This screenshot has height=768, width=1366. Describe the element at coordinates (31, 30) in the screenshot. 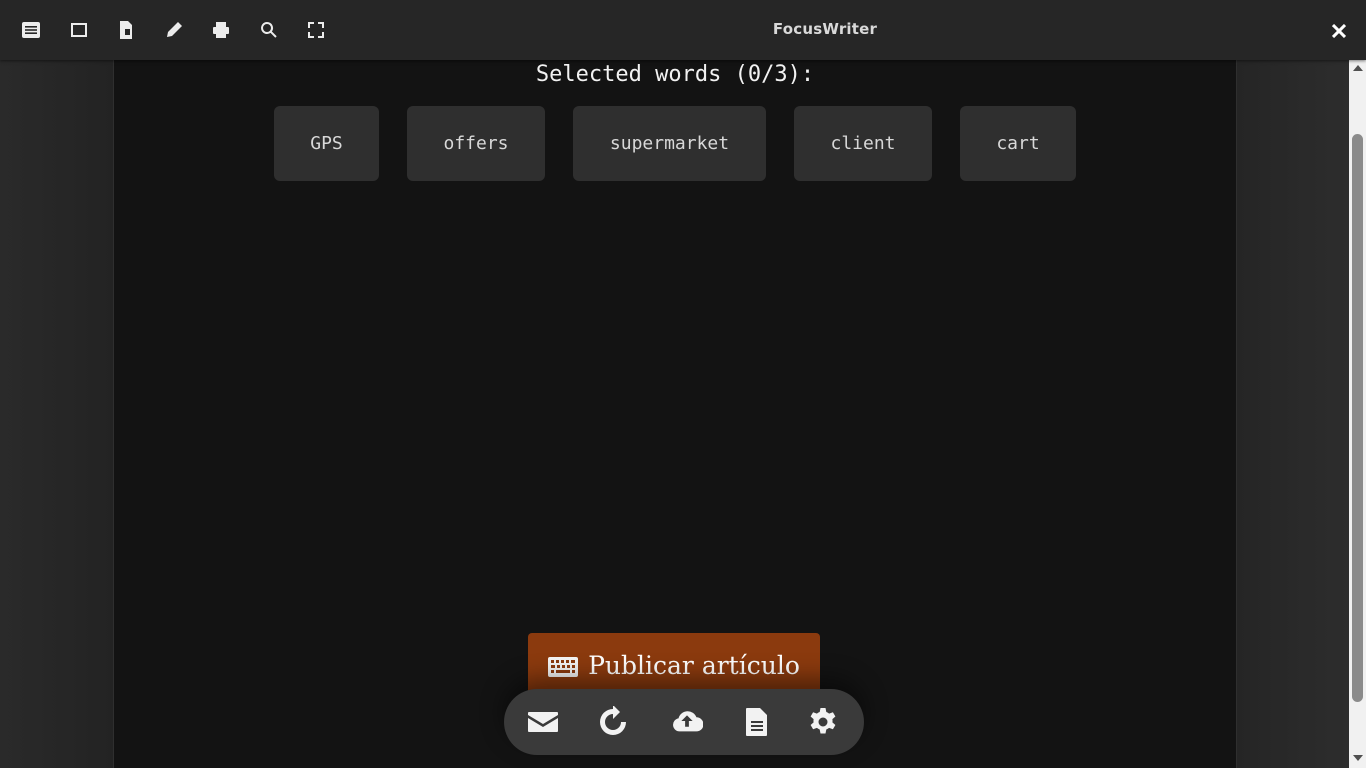

I see `list-icon` at that location.